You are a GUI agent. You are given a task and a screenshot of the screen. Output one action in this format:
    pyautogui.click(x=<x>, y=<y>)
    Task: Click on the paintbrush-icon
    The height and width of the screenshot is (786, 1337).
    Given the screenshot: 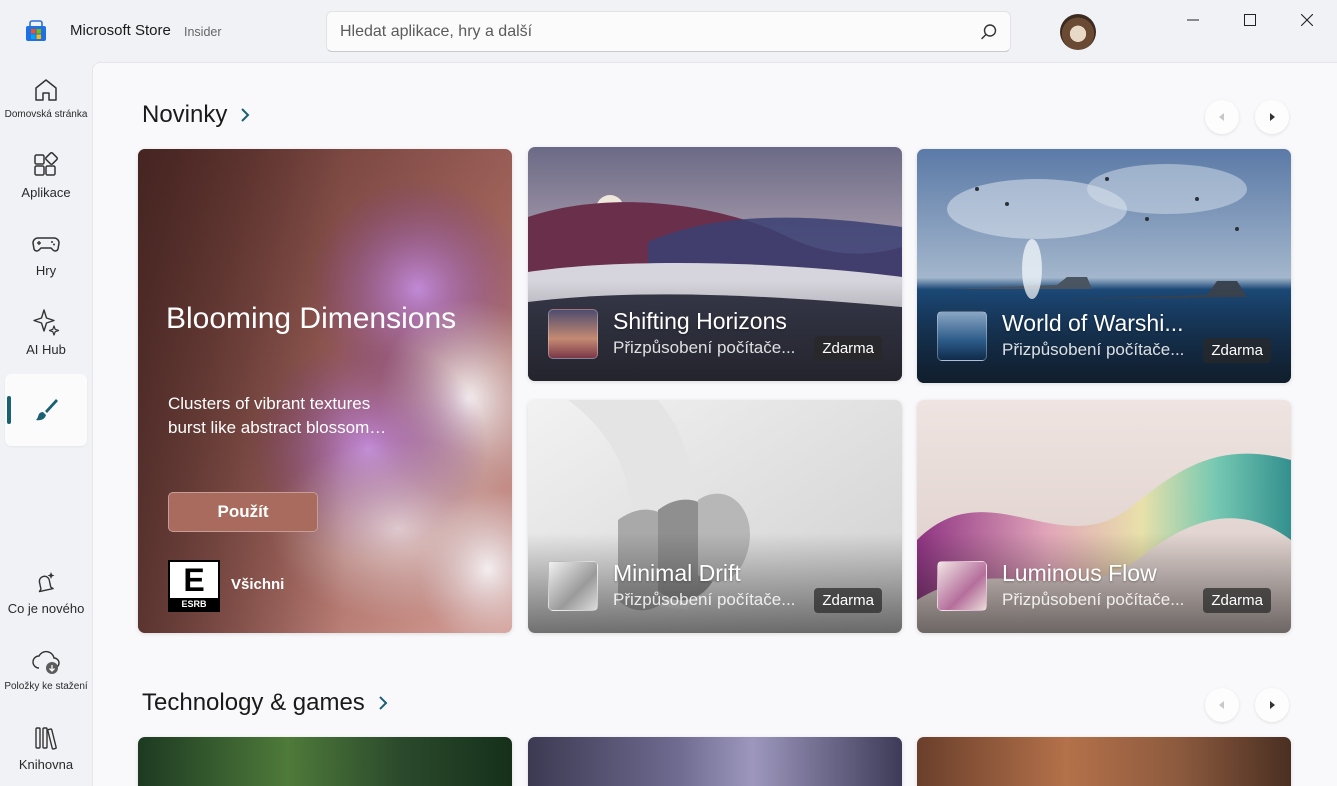 What is the action you would take?
    pyautogui.click(x=47, y=410)
    